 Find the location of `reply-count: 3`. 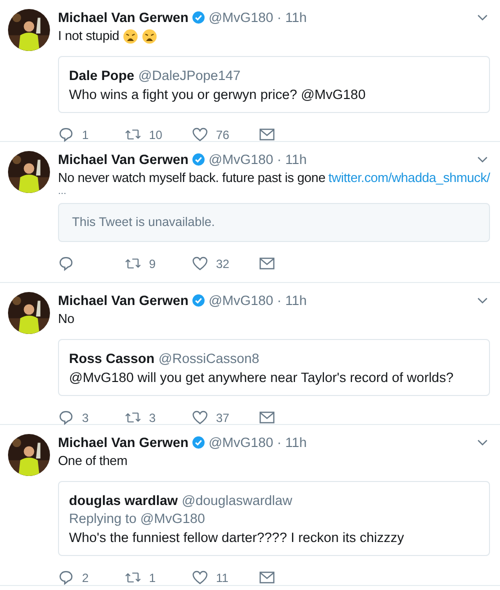

reply-count: 3 is located at coordinates (85, 417).